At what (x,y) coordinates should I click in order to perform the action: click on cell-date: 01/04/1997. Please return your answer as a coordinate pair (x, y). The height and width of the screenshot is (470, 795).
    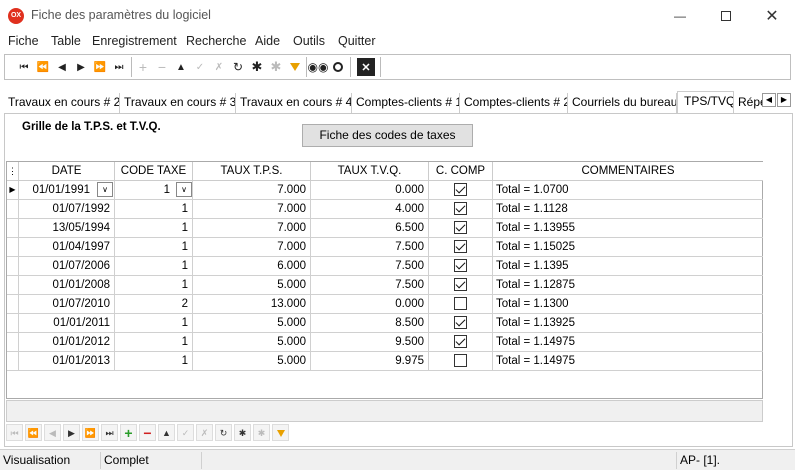
    Looking at the image, I should click on (67, 247).